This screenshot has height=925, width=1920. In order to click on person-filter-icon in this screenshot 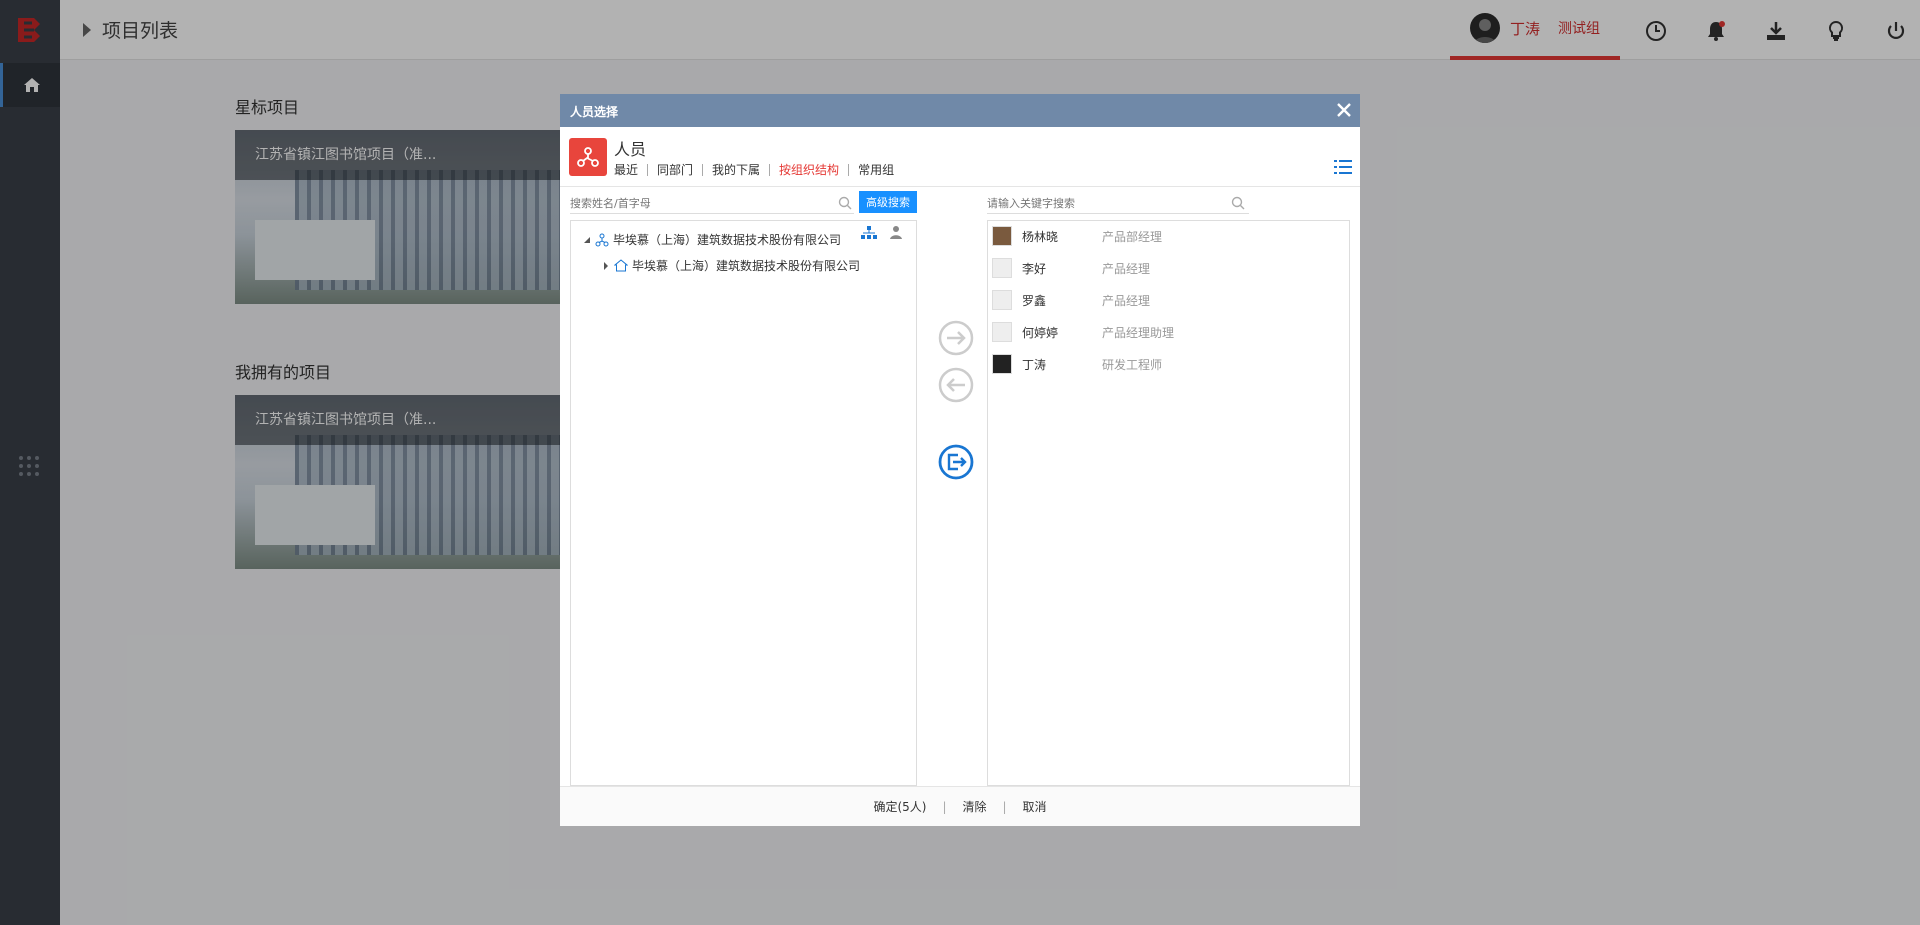, I will do `click(897, 232)`.